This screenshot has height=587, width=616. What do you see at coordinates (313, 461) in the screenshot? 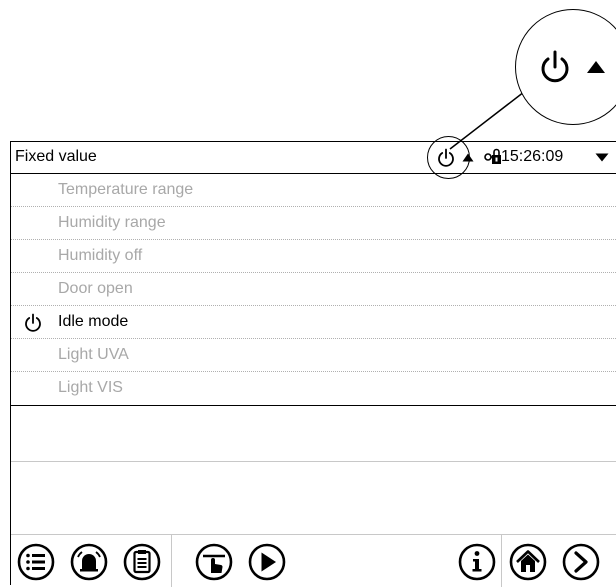
I see `divider` at bounding box center [313, 461].